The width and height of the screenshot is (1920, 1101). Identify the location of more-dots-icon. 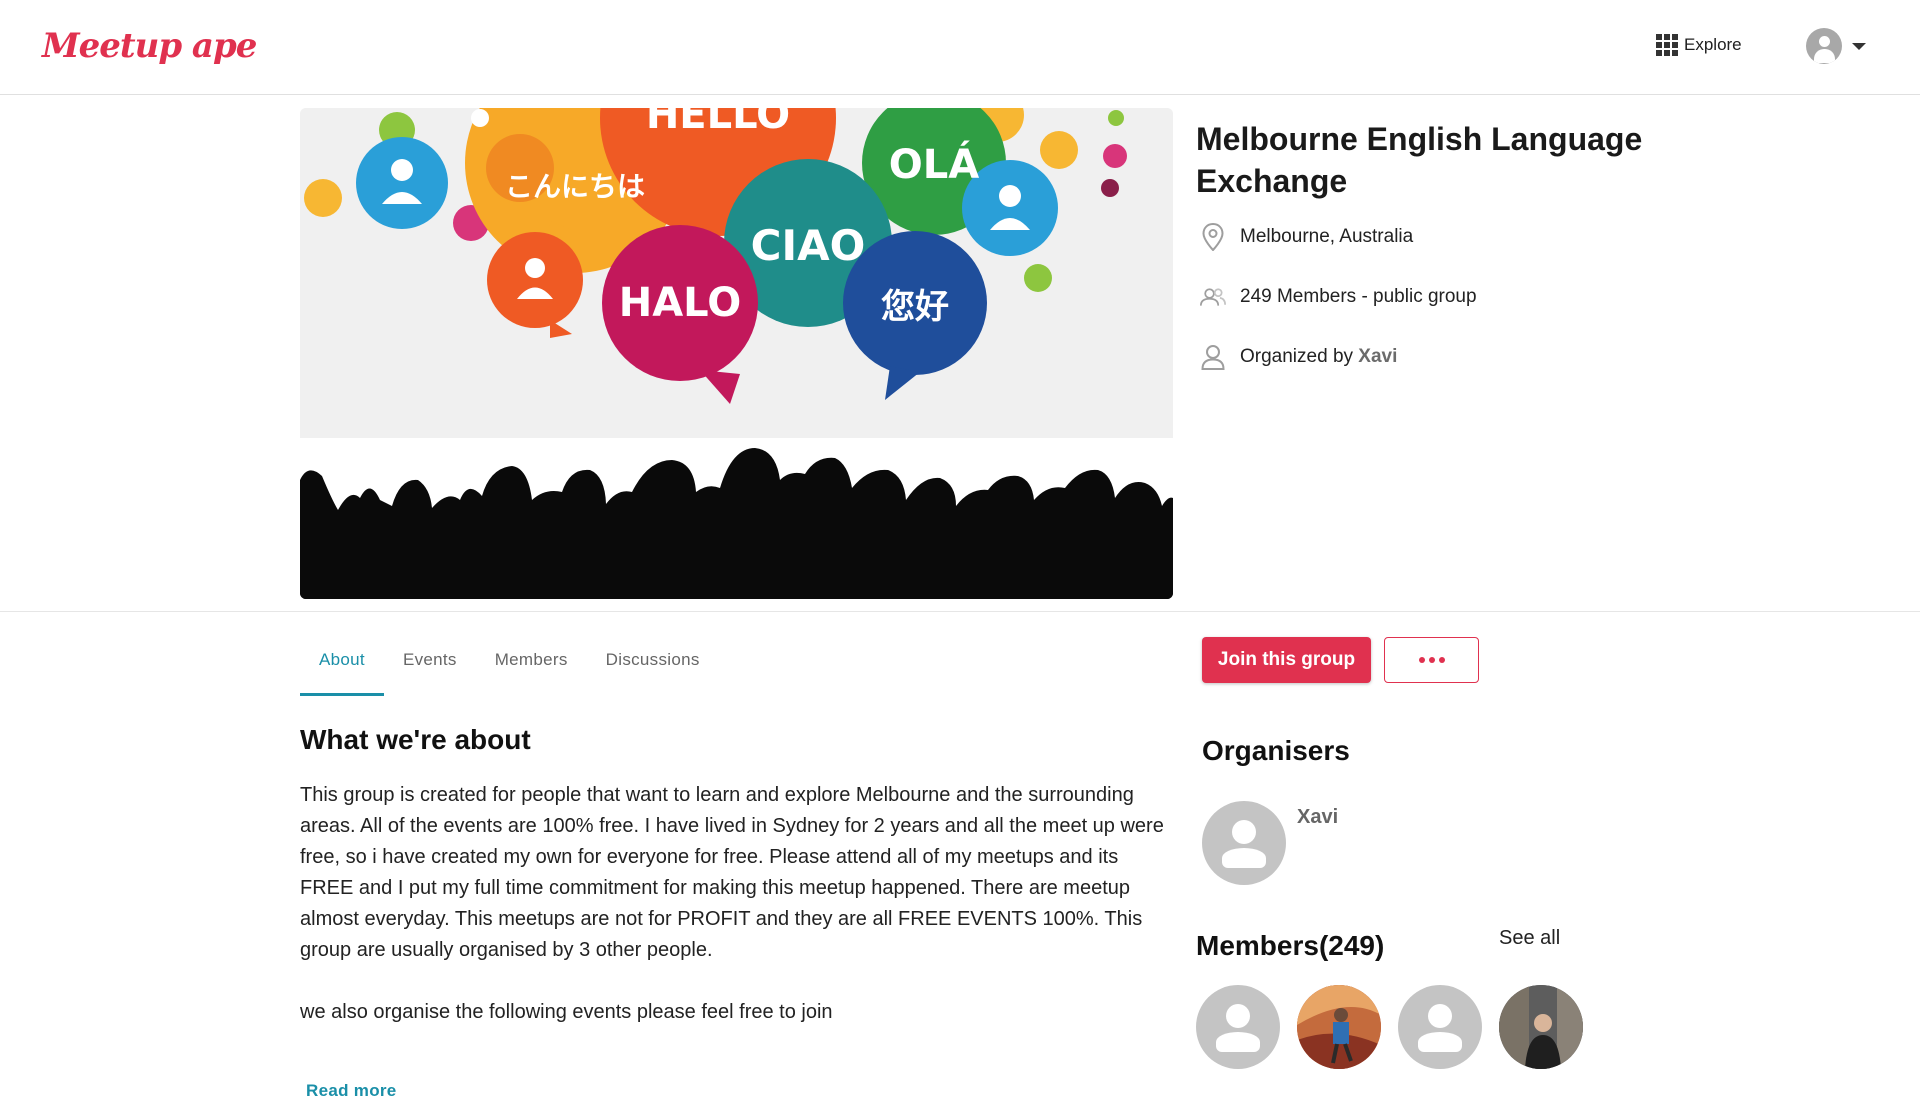
(1421, 660).